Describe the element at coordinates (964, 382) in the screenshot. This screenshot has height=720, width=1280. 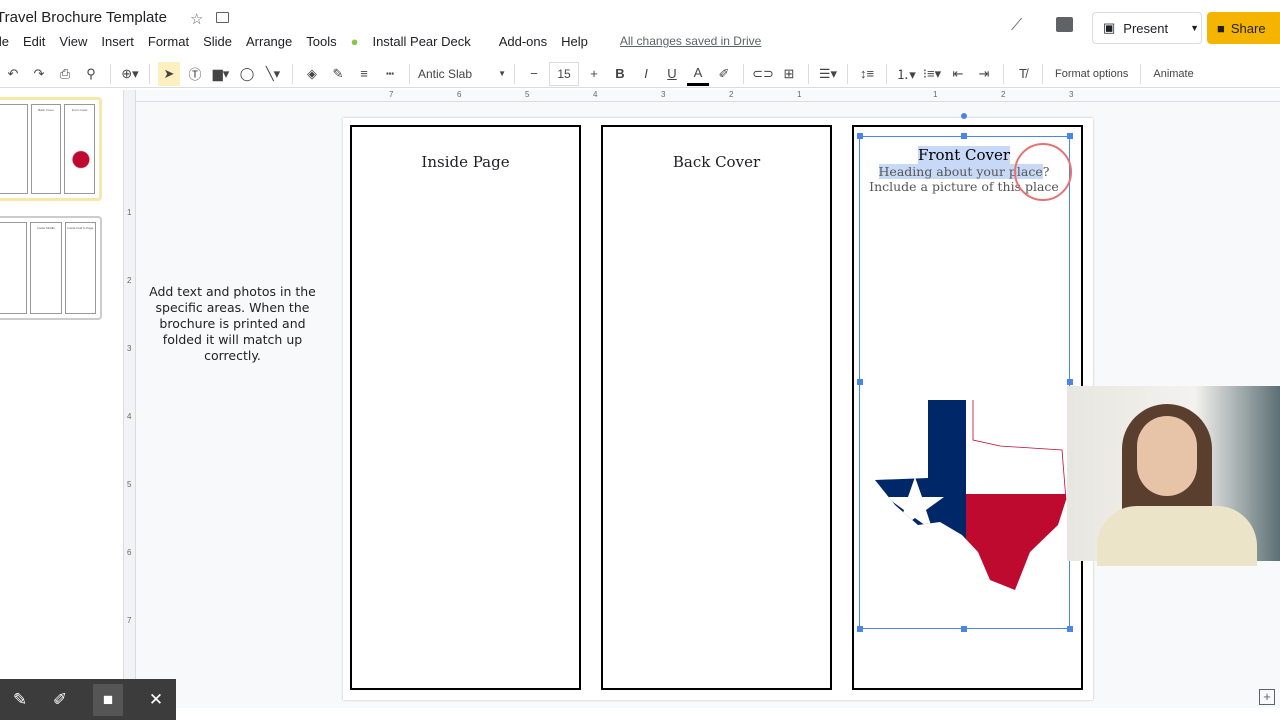
I see `selection-box` at that location.